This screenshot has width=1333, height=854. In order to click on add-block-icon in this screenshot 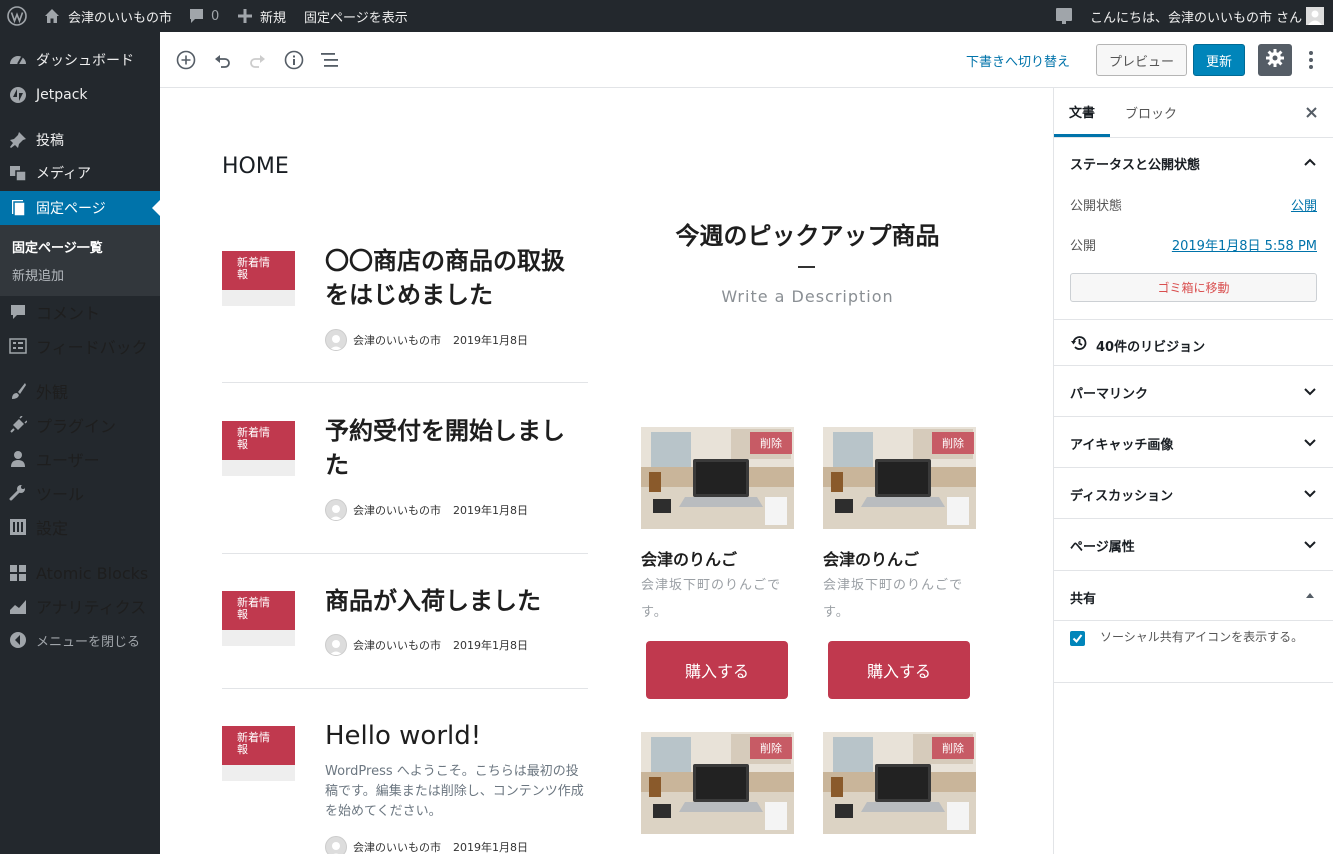, I will do `click(186, 60)`.